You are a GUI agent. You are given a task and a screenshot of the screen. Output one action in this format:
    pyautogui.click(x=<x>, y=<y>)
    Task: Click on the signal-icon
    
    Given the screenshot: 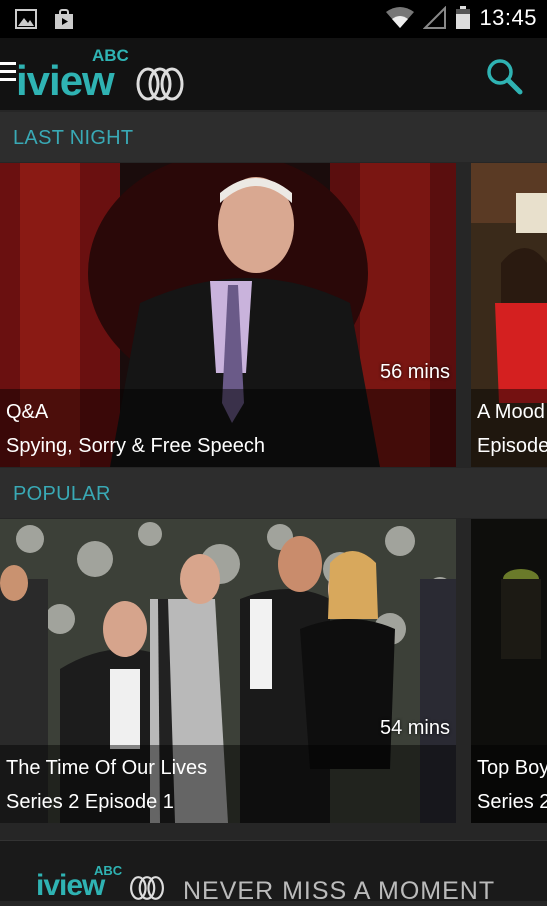 What is the action you would take?
    pyautogui.click(x=435, y=17)
    